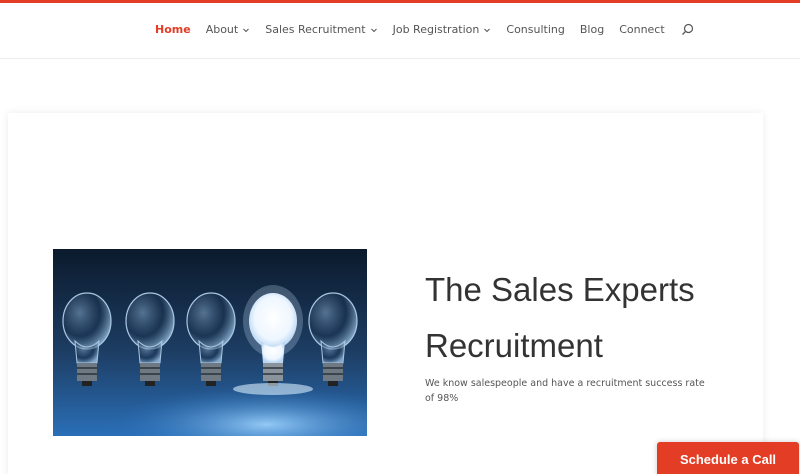 The image size is (800, 474). What do you see at coordinates (560, 289) in the screenshot?
I see `hero-title-line: The Sales Experts` at bounding box center [560, 289].